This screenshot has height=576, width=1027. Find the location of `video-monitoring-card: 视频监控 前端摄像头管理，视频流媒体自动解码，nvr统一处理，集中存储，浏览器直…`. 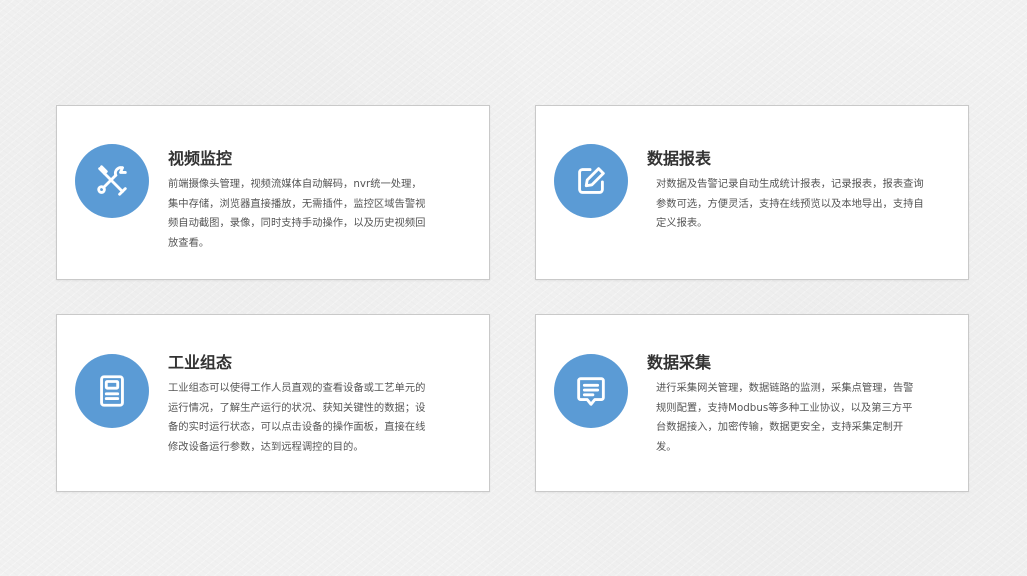

video-monitoring-card: 视频监控 前端摄像头管理，视频流媒体自动解码，nvr统一处理，集中存储，浏览器直… is located at coordinates (273, 192).